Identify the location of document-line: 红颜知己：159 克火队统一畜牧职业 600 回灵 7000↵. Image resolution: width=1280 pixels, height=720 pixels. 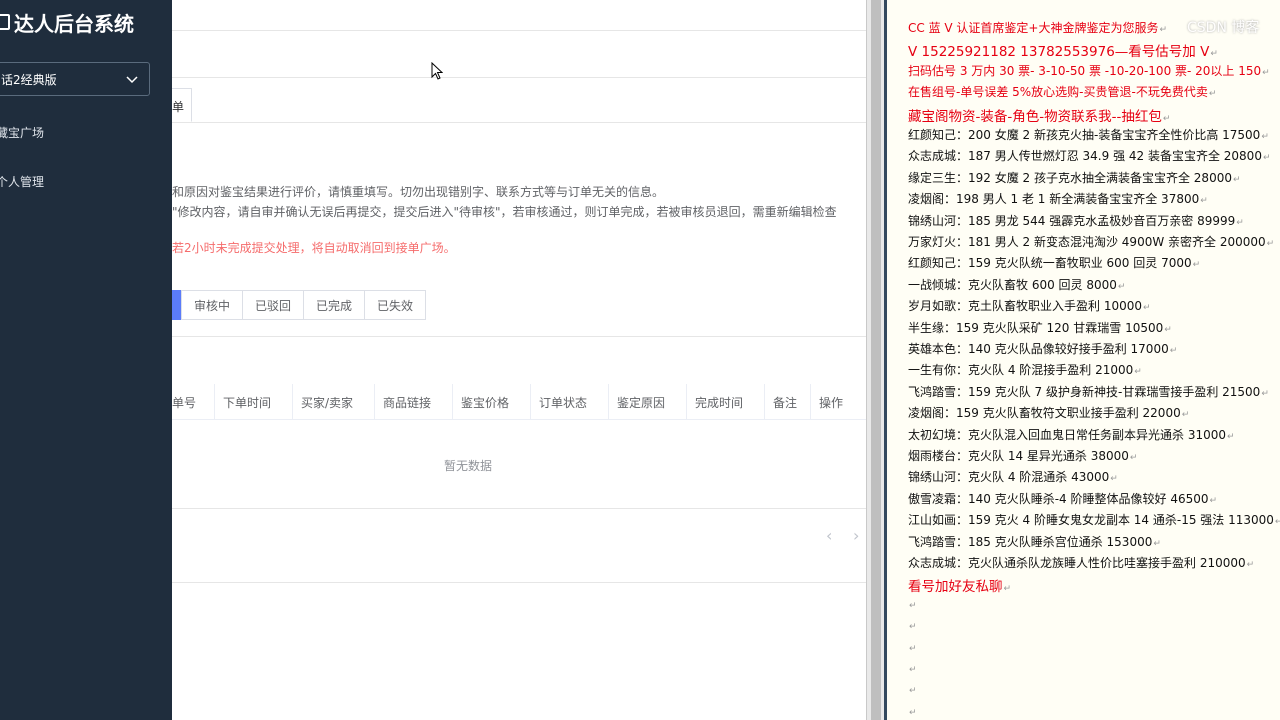
(1054, 262).